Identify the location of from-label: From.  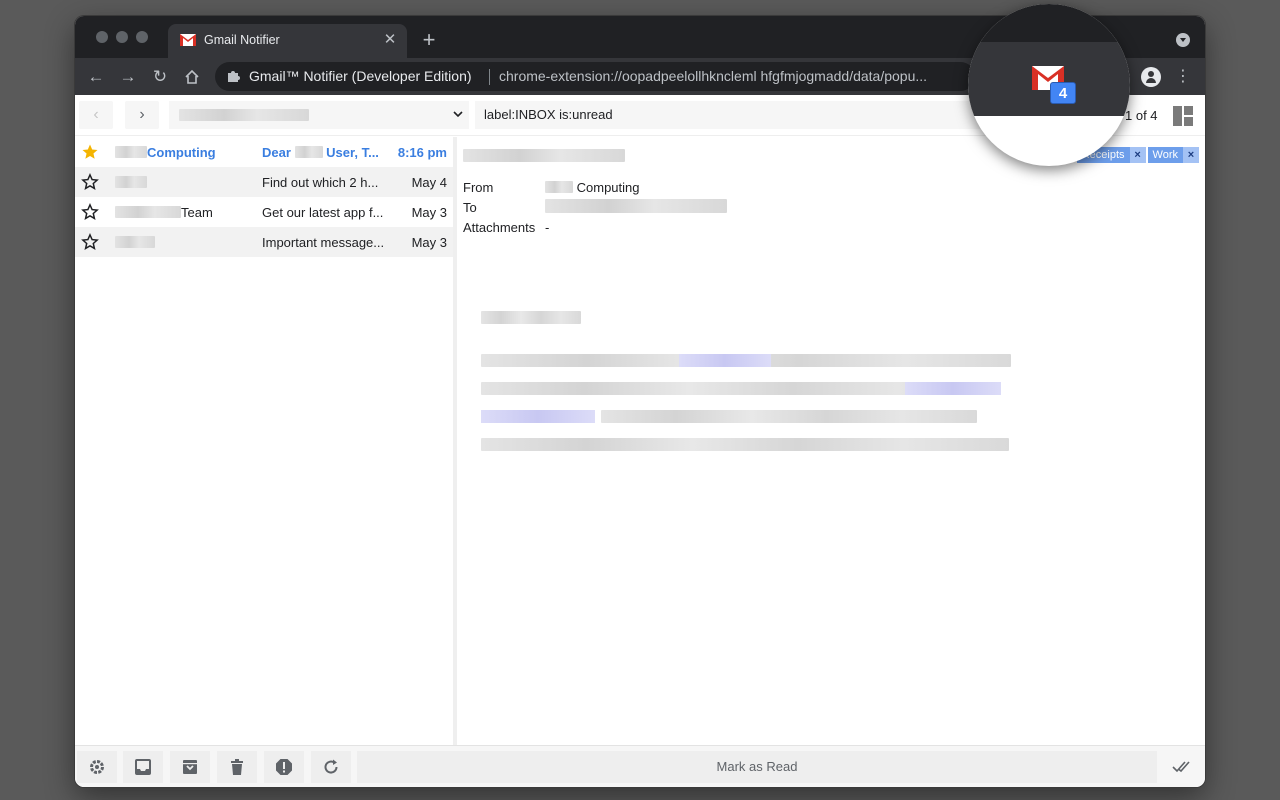
(478, 187).